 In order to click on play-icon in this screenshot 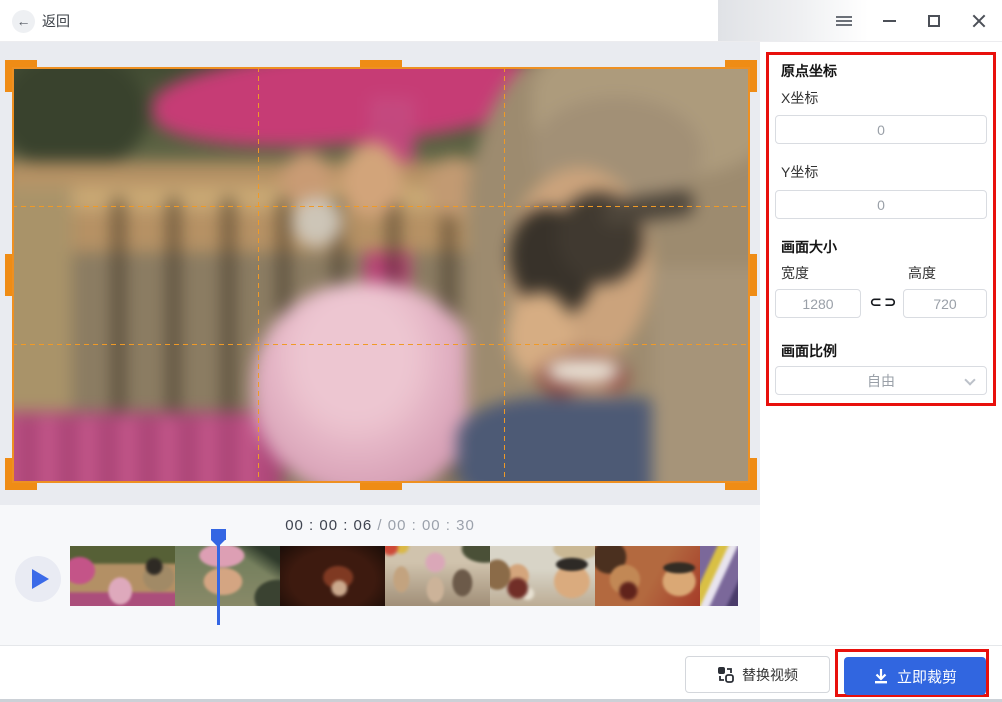, I will do `click(40, 579)`.